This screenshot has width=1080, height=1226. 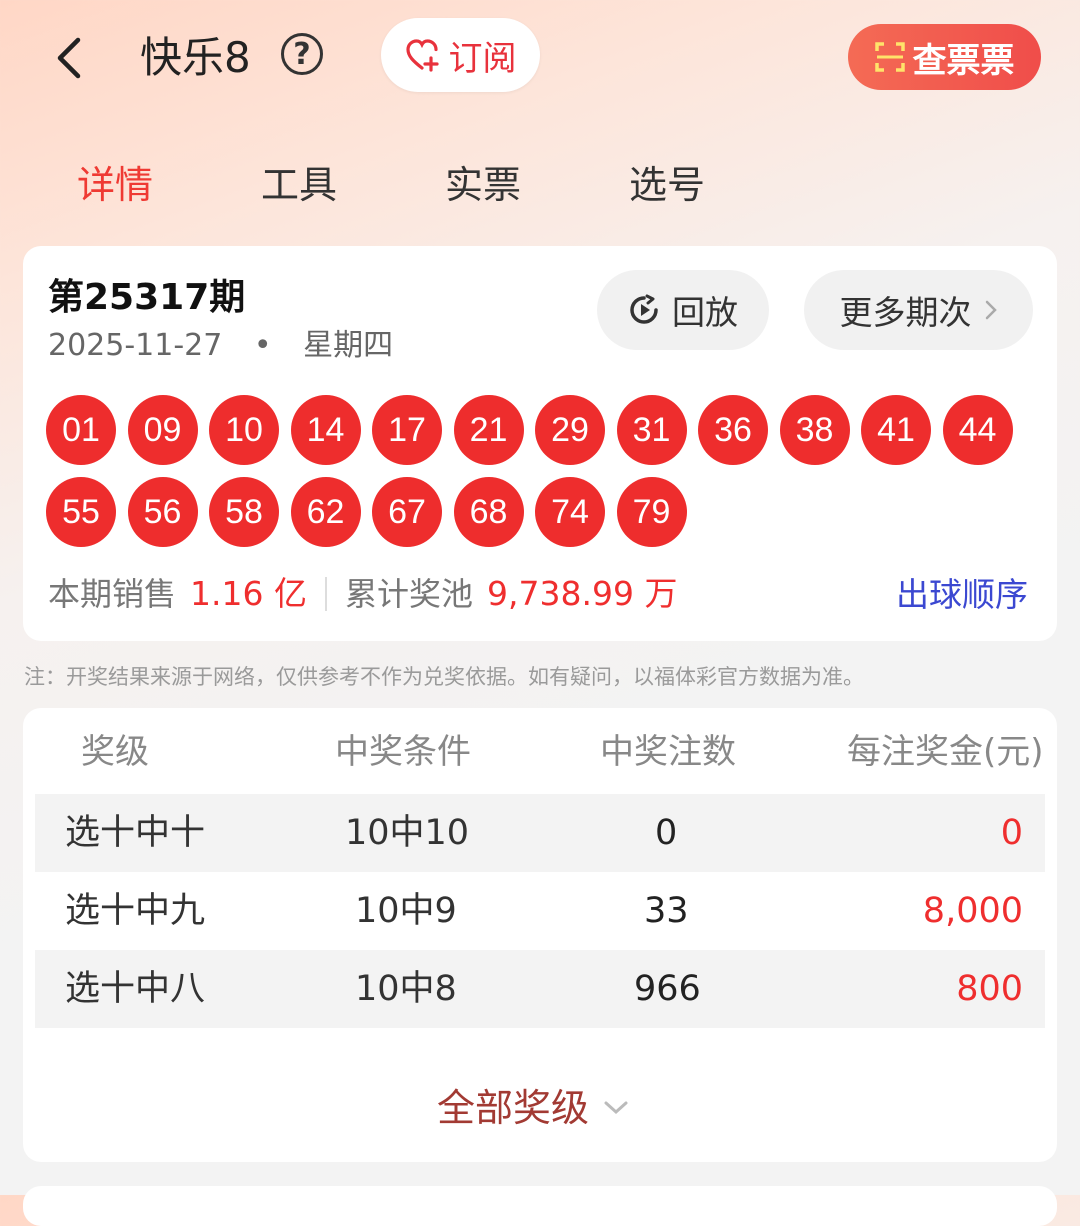 What do you see at coordinates (733, 430) in the screenshot?
I see `number-ball: 36` at bounding box center [733, 430].